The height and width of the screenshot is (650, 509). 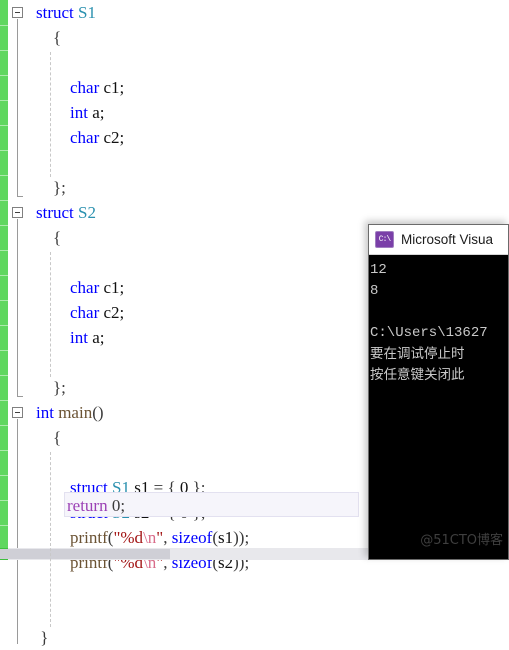 What do you see at coordinates (447, 239) in the screenshot?
I see `console-window-title: Microsoft Visua` at bounding box center [447, 239].